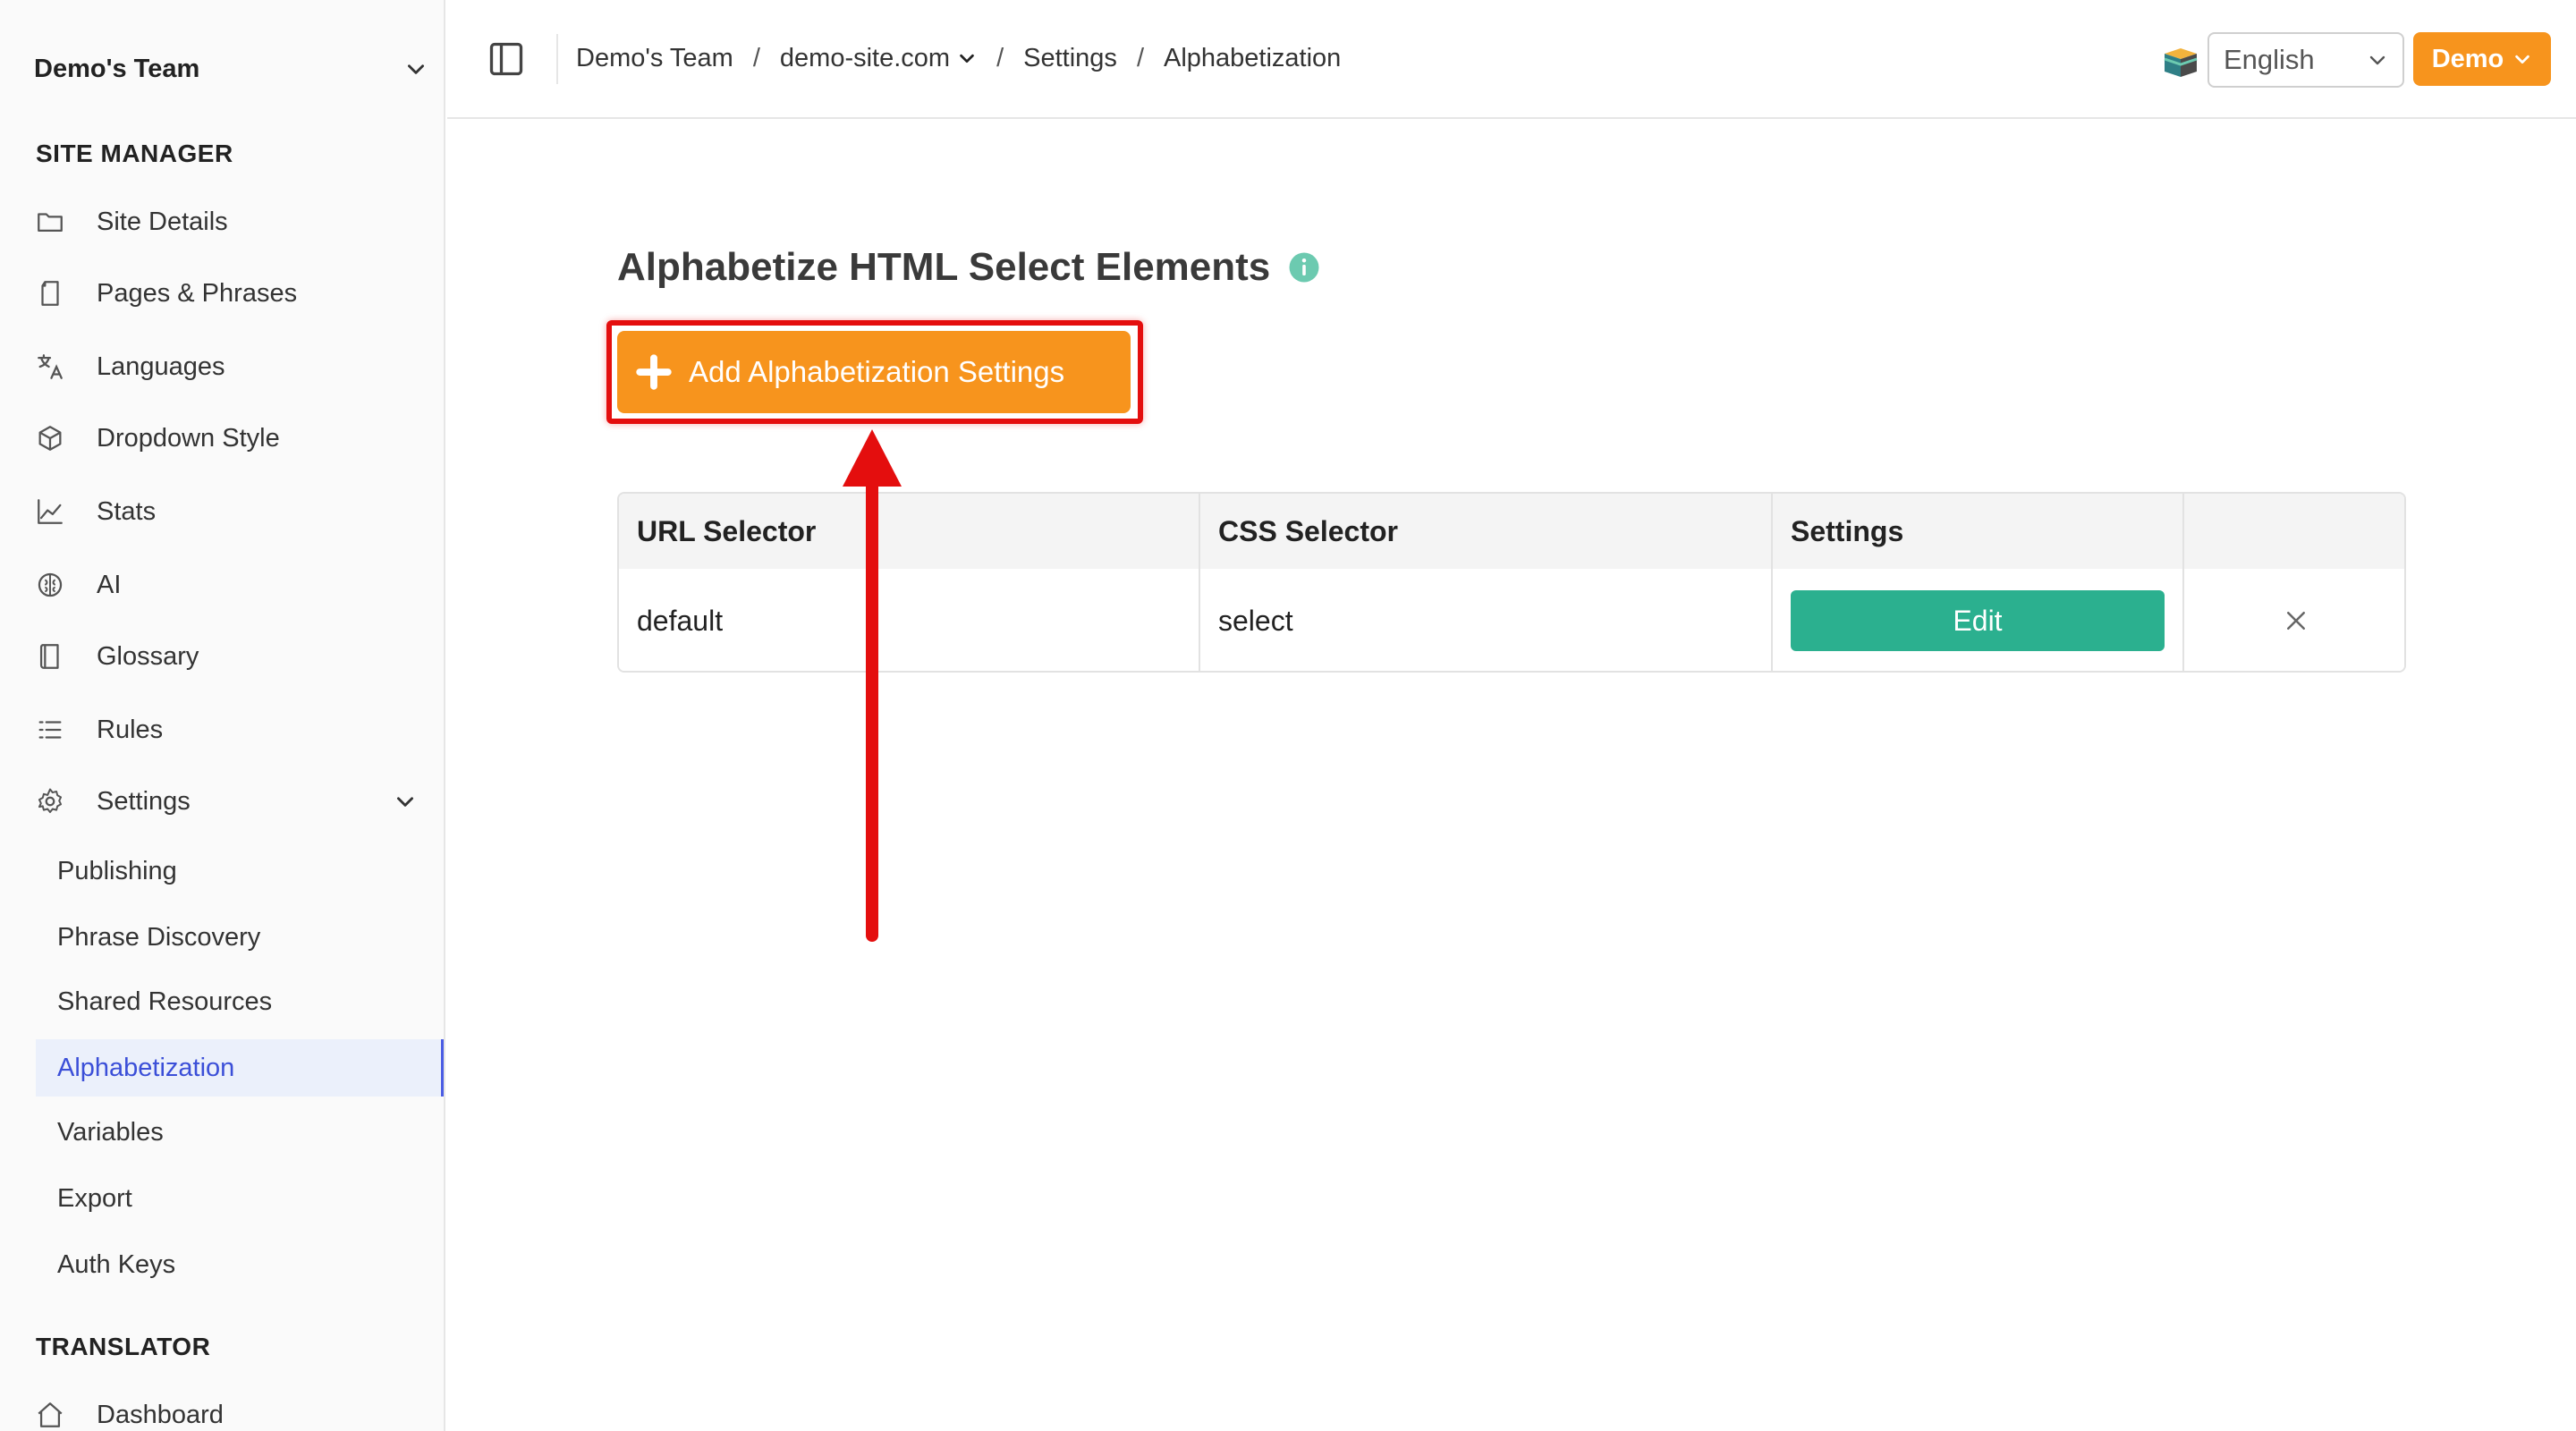 Image resolution: width=2576 pixels, height=1431 pixels. Describe the element at coordinates (1486, 532) in the screenshot. I see `column-header-css-selector: CSS Selector` at that location.